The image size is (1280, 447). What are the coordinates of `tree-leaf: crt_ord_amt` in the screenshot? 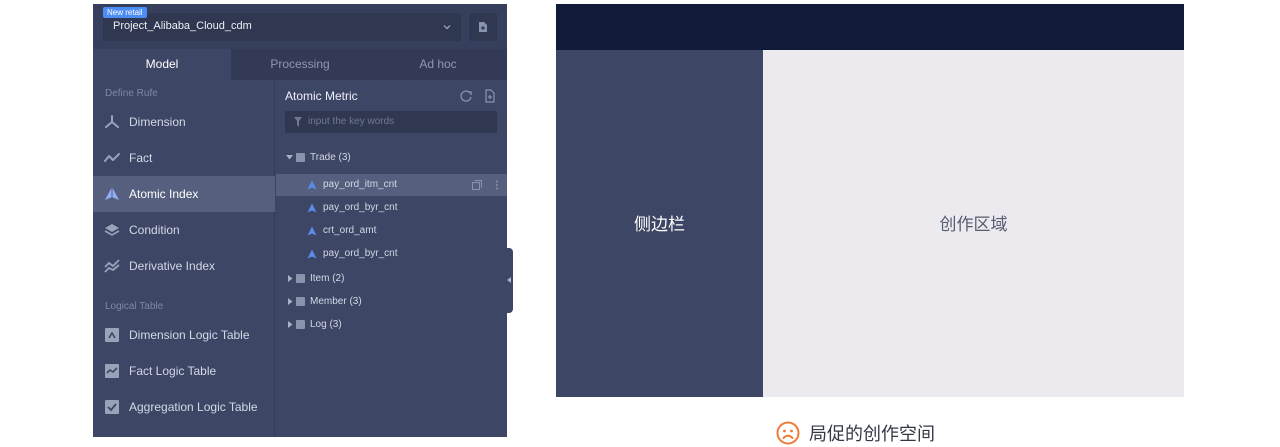 It's located at (391, 231).